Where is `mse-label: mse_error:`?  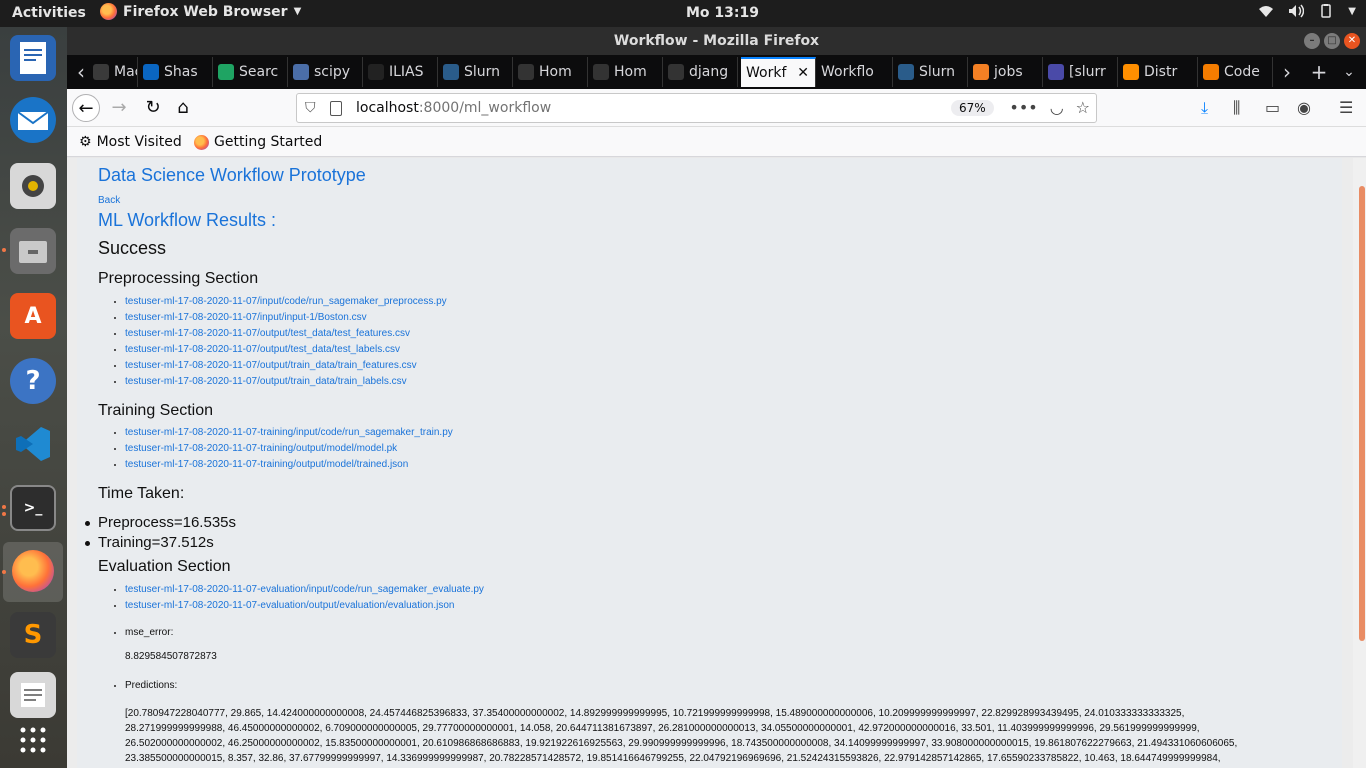 mse-label: mse_error: is located at coordinates (149, 632).